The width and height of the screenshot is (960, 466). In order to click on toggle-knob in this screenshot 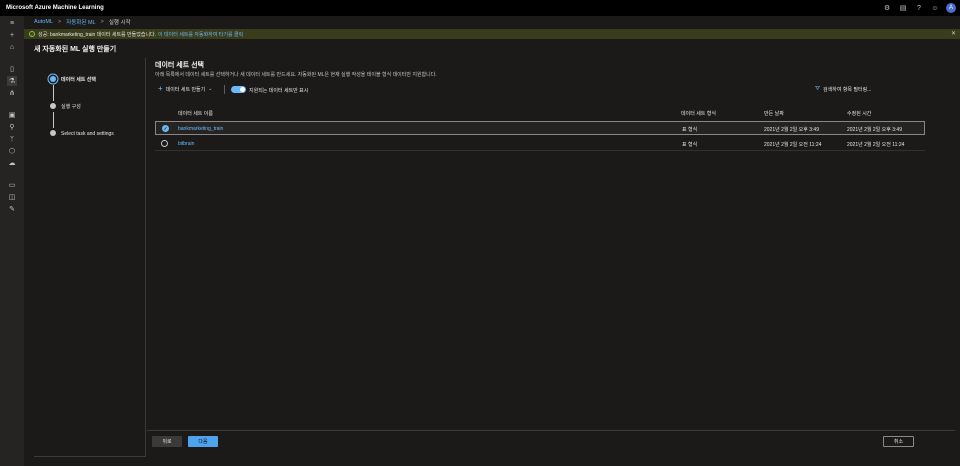, I will do `click(242, 89)`.